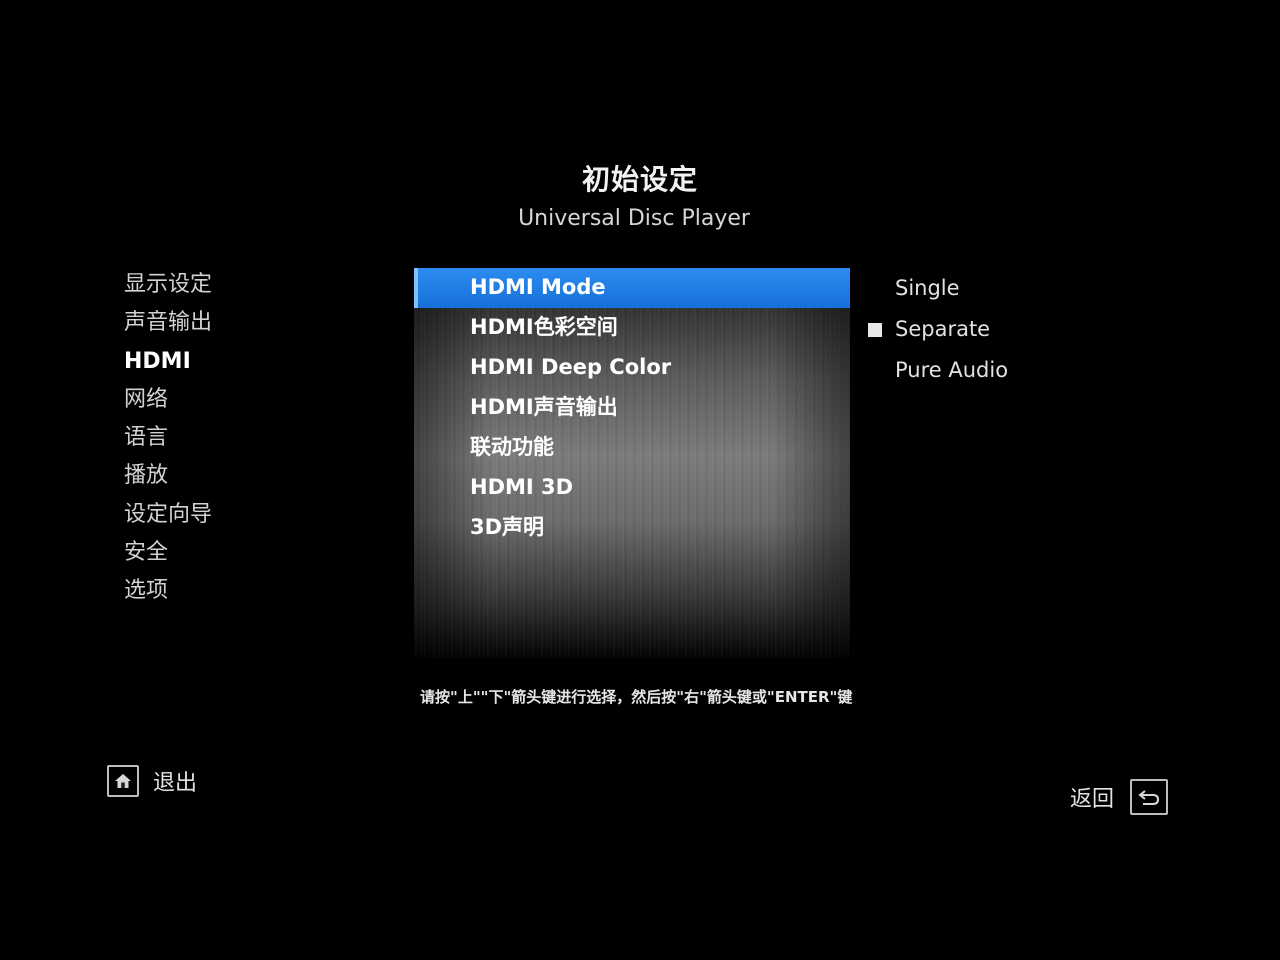 This screenshot has height=960, width=1280. What do you see at coordinates (632, 288) in the screenshot?
I see `menu-item-hdmi-mode: HDMI Mode` at bounding box center [632, 288].